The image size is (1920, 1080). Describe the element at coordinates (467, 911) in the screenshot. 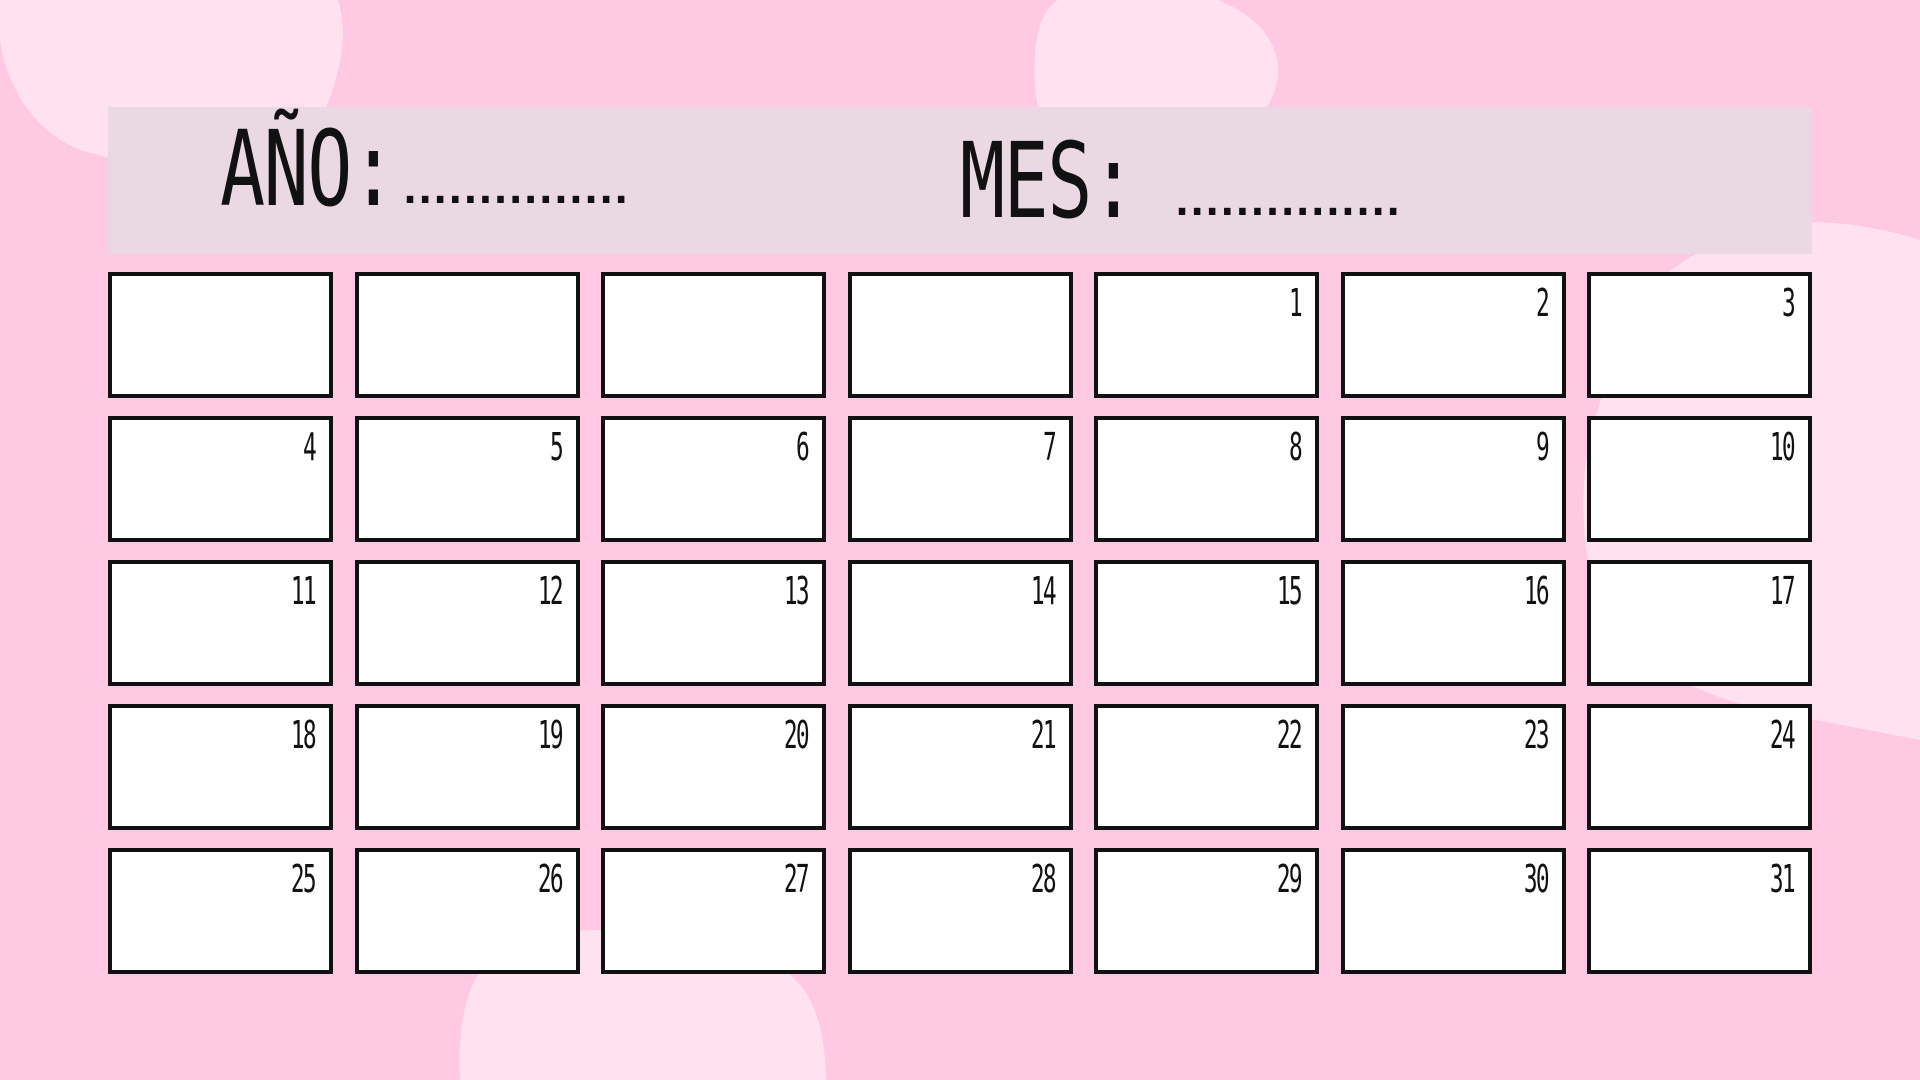

I see `day-cell: 26` at that location.